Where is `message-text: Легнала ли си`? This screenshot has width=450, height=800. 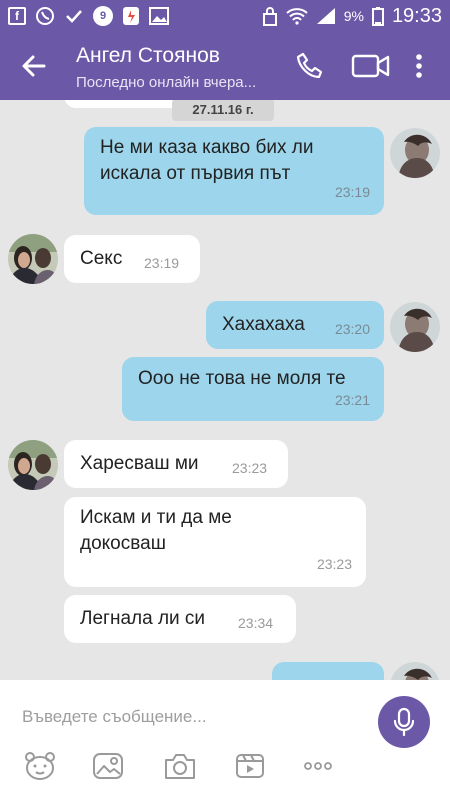 message-text: Легнала ли си is located at coordinates (143, 618).